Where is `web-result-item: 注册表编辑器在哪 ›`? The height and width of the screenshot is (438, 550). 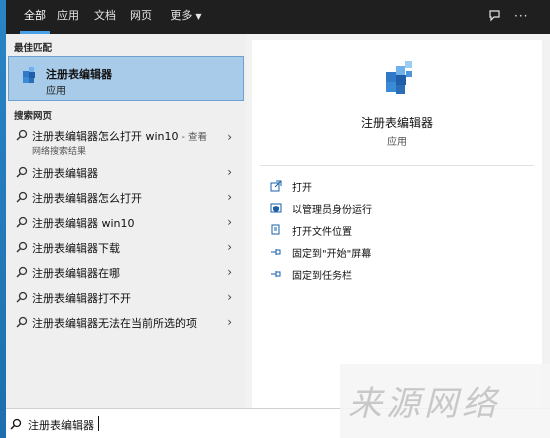 web-result-item: 注册表编辑器在哪 › is located at coordinates (126, 272).